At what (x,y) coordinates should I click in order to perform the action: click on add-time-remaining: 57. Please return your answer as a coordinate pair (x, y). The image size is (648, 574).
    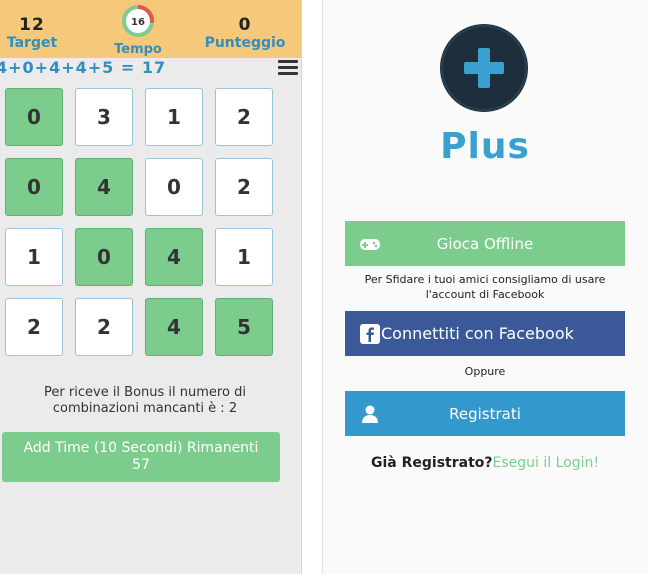
    Looking at the image, I should click on (141, 465).